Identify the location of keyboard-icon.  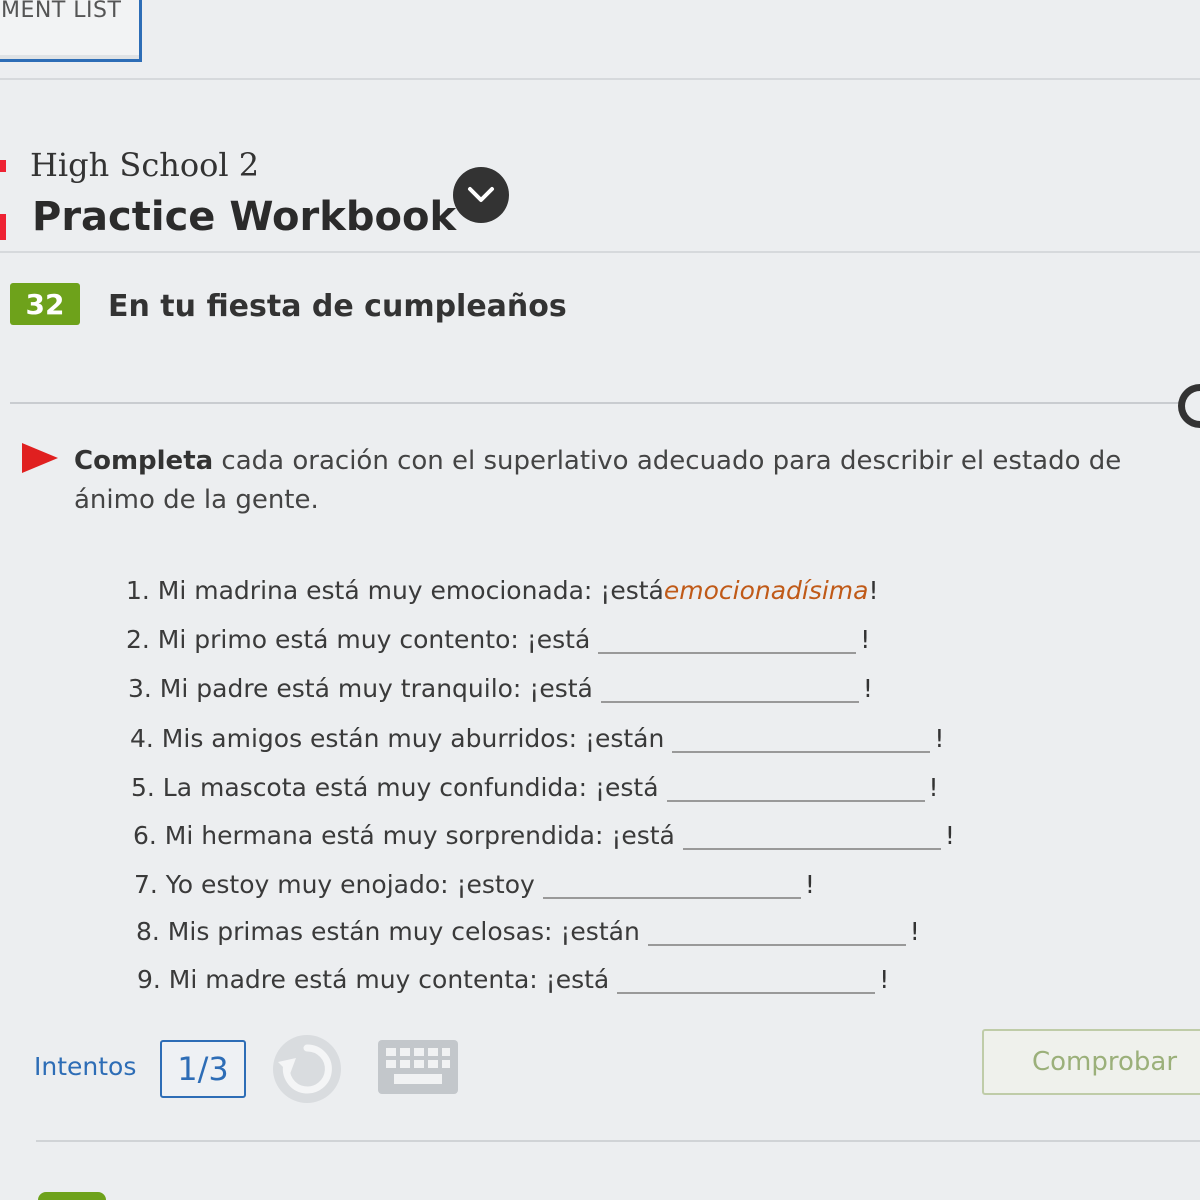
(418, 1067).